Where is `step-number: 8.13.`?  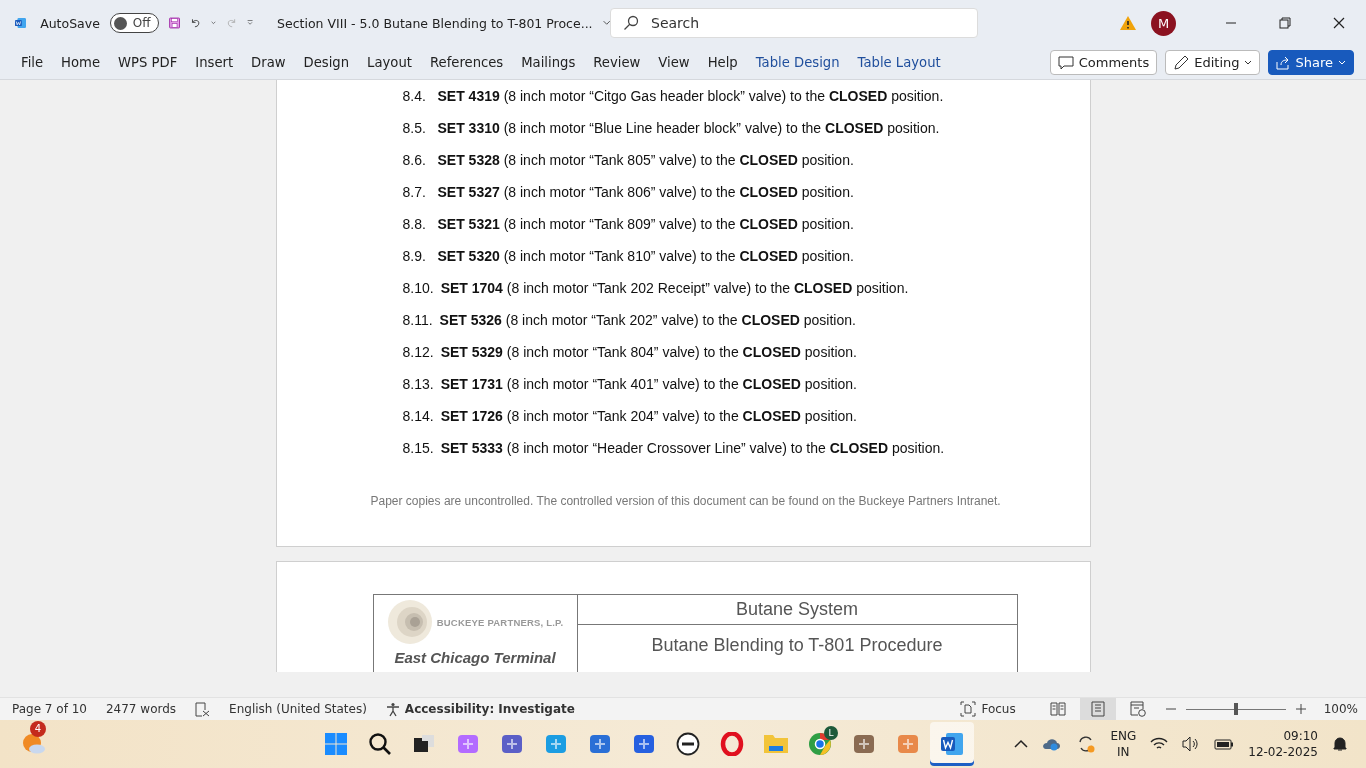
step-number: 8.13. is located at coordinates (418, 384).